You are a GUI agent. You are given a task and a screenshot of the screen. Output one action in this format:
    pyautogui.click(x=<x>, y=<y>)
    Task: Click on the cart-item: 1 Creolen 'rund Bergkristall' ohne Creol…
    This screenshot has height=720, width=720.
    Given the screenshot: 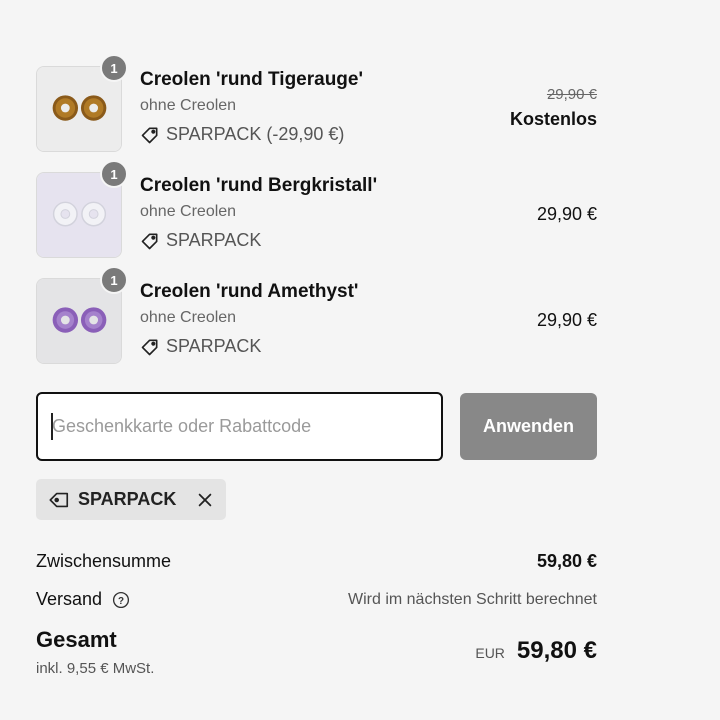 What is the action you would take?
    pyautogui.click(x=316, y=209)
    